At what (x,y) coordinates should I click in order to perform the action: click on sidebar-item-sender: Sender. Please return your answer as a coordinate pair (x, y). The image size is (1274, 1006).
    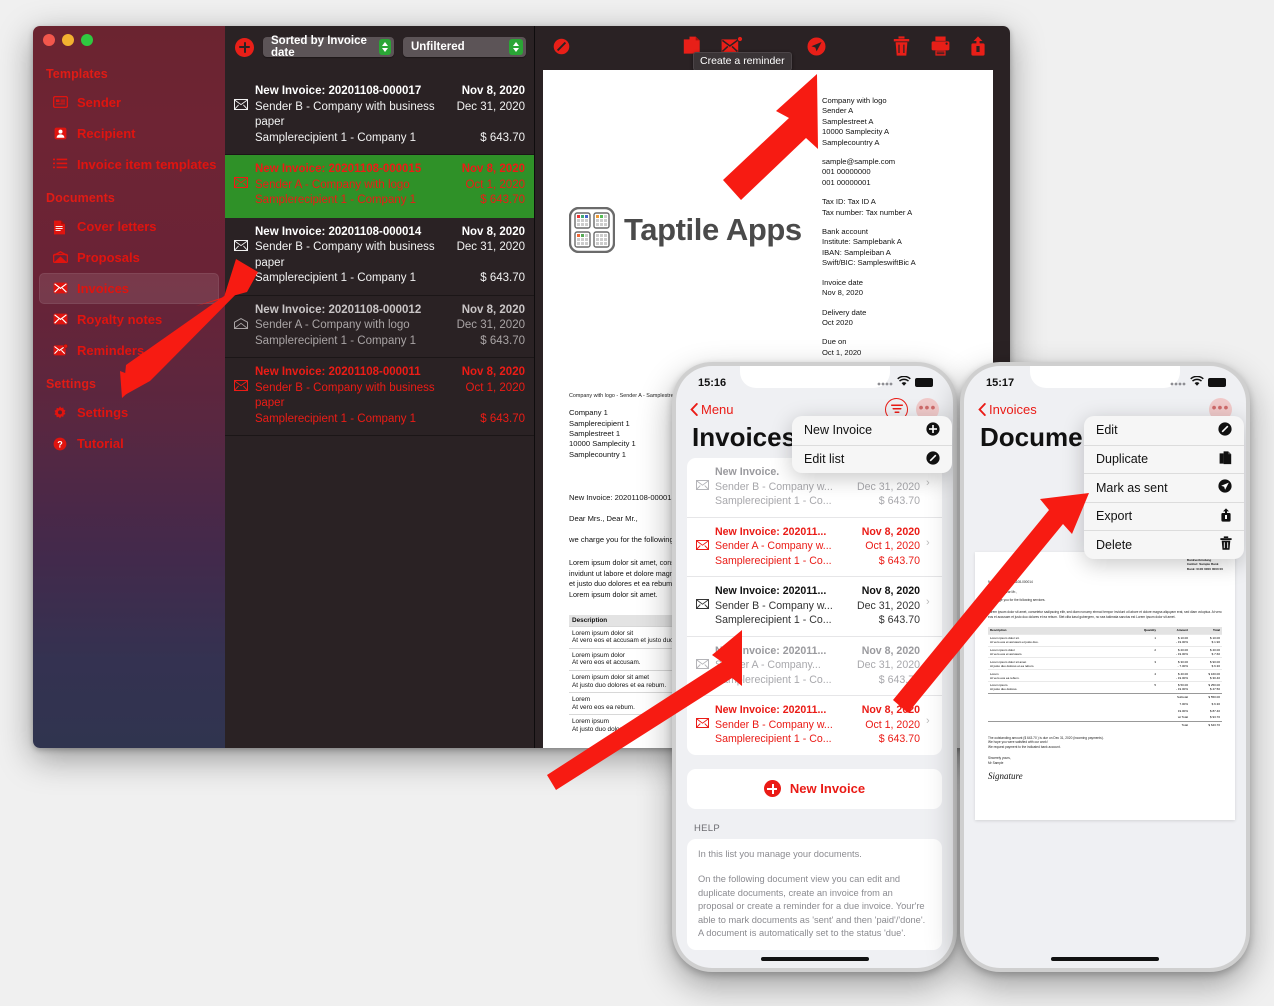
    Looking at the image, I should click on (129, 102).